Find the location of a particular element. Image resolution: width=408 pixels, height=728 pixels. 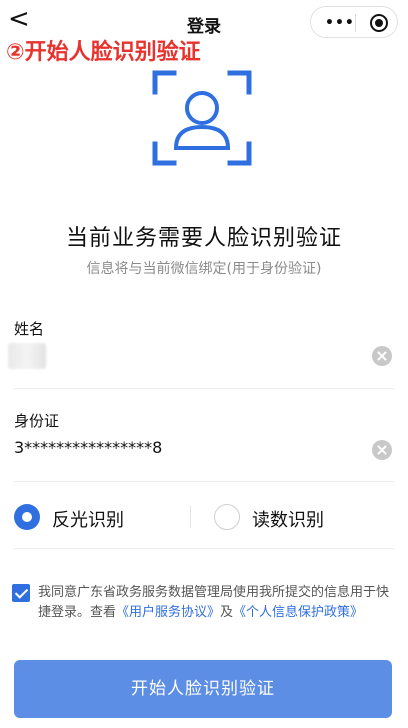

radio-reflect is located at coordinates (27, 517).